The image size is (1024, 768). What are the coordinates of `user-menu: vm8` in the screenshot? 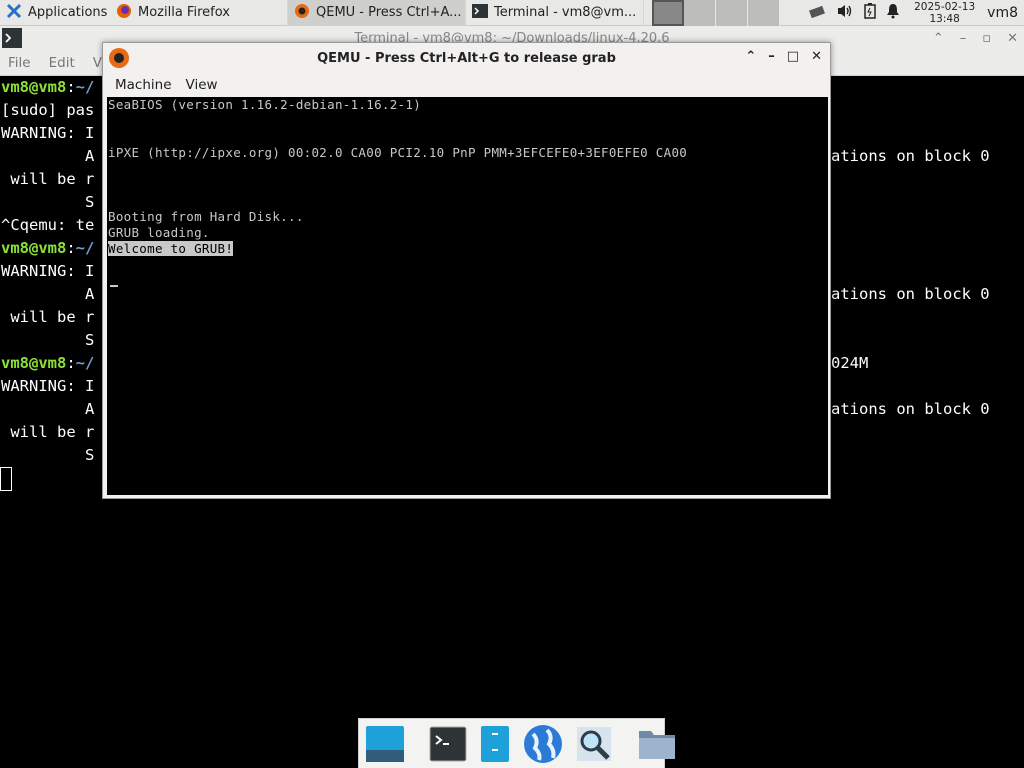 It's located at (1002, 13).